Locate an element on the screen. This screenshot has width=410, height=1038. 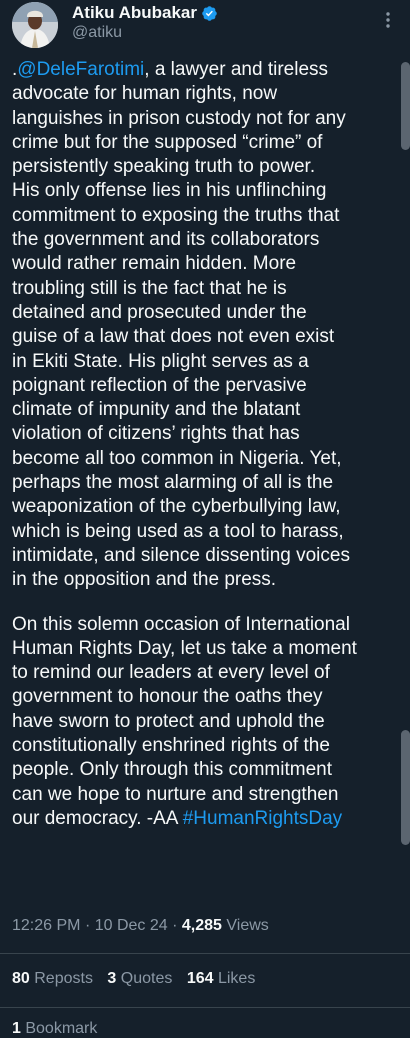
bookmarks-label: Bookmark is located at coordinates (61, 1028).